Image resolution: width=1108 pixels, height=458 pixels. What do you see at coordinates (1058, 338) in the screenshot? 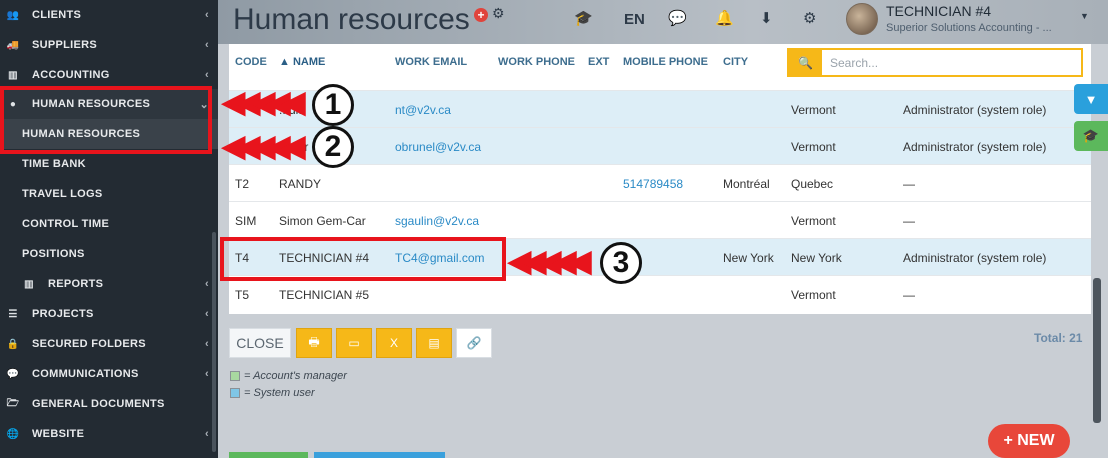
I see `total-count: Total: 21` at bounding box center [1058, 338].